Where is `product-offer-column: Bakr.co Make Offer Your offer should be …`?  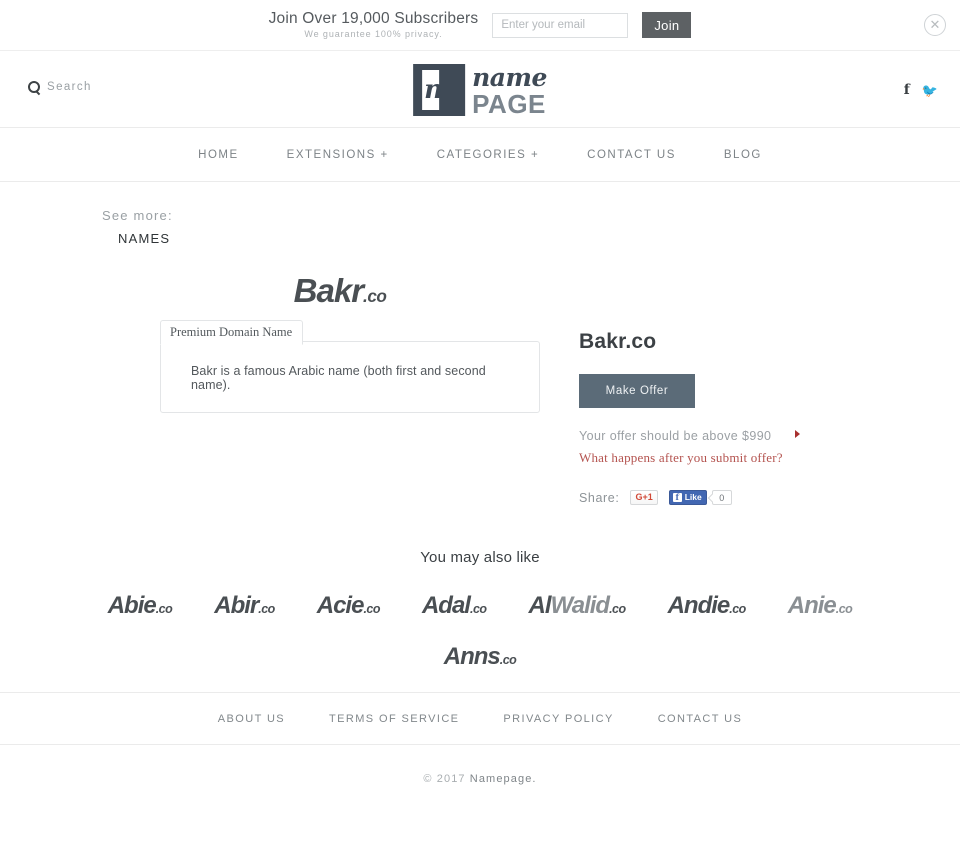
product-offer-column: Bakr.co Make Offer Your offer should be … is located at coordinates (709, 417).